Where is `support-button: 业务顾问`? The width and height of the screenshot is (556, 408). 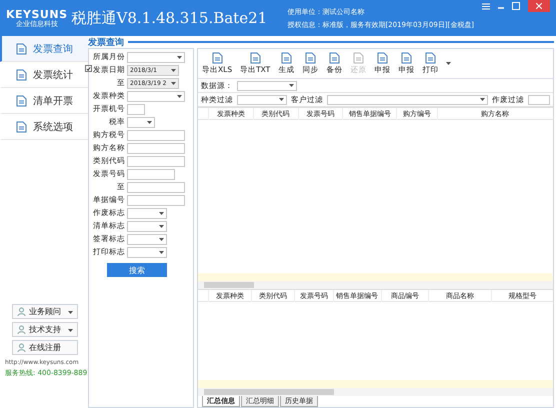 support-button: 业务顾问 is located at coordinates (45, 311).